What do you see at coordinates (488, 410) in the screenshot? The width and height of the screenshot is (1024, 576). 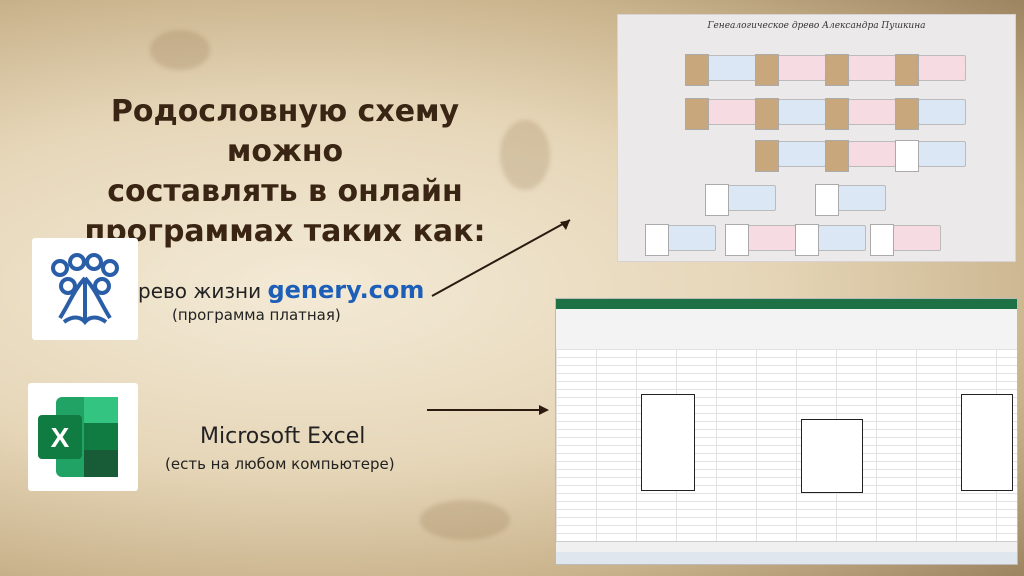 I see `arrow-to-excel` at bounding box center [488, 410].